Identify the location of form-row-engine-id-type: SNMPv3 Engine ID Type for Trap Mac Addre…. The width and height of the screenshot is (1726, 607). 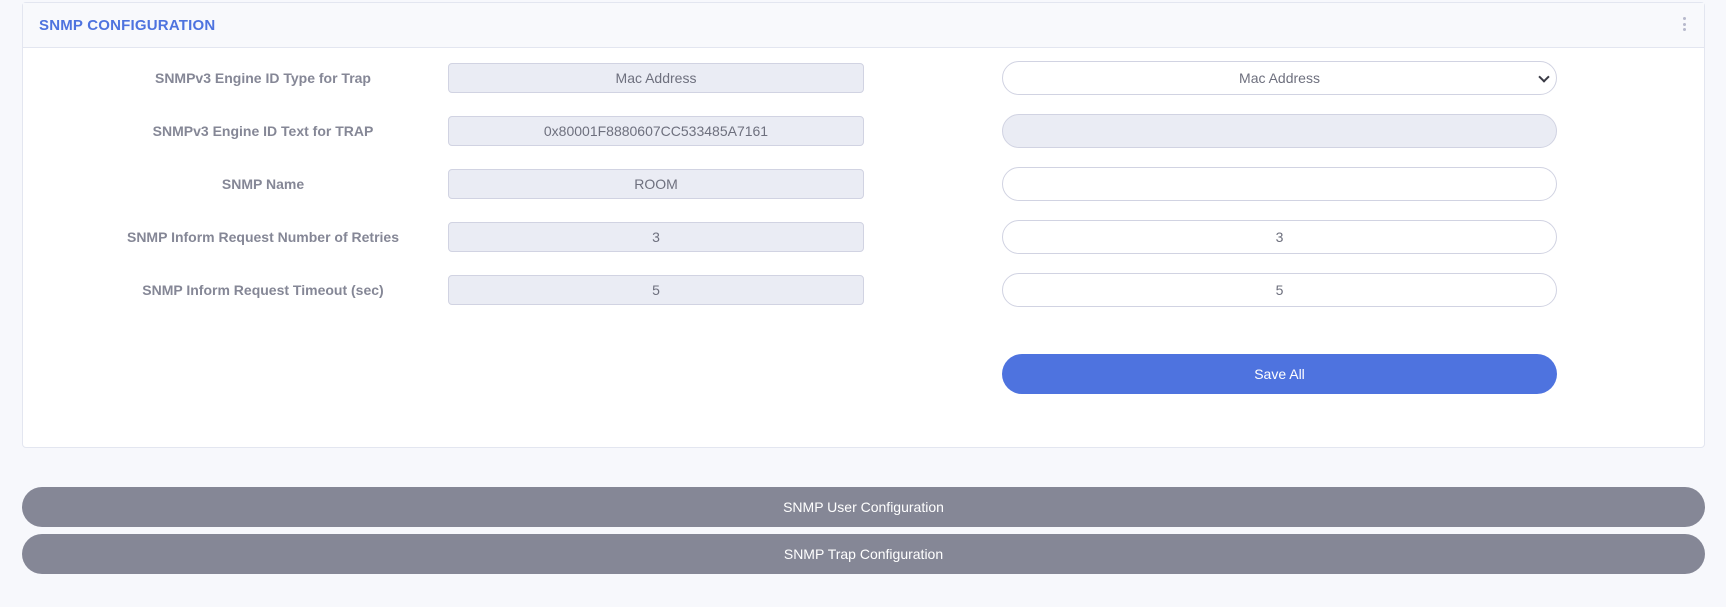
(863, 80).